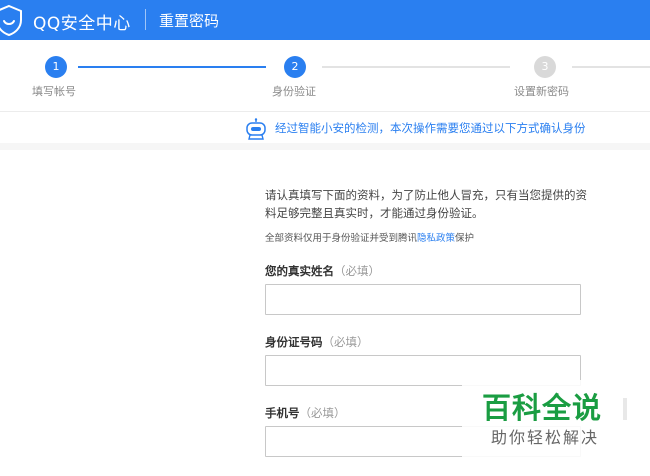  Describe the element at coordinates (294, 91) in the screenshot. I see `step-2-label: 身份验证` at that location.